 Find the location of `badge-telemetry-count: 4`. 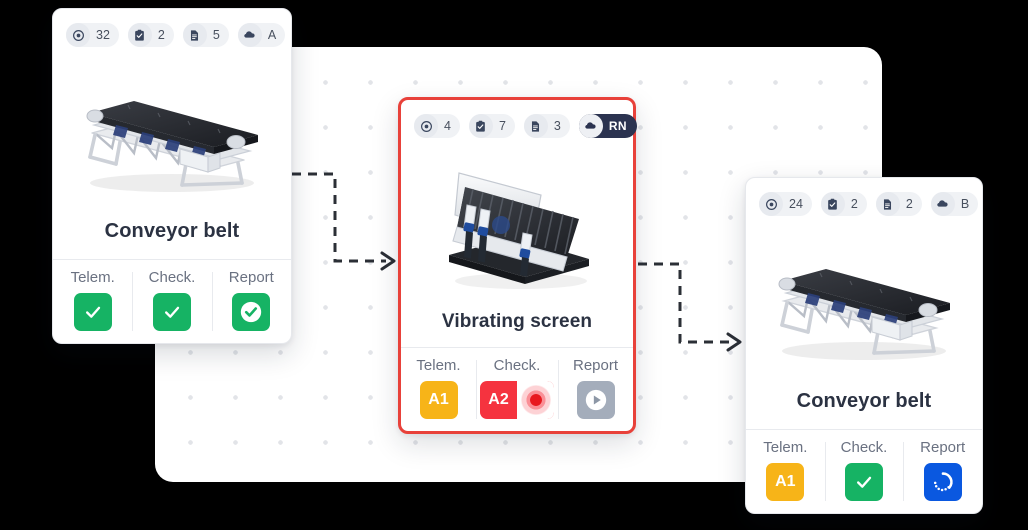

badge-telemetry-count: 4 is located at coordinates (437, 126).